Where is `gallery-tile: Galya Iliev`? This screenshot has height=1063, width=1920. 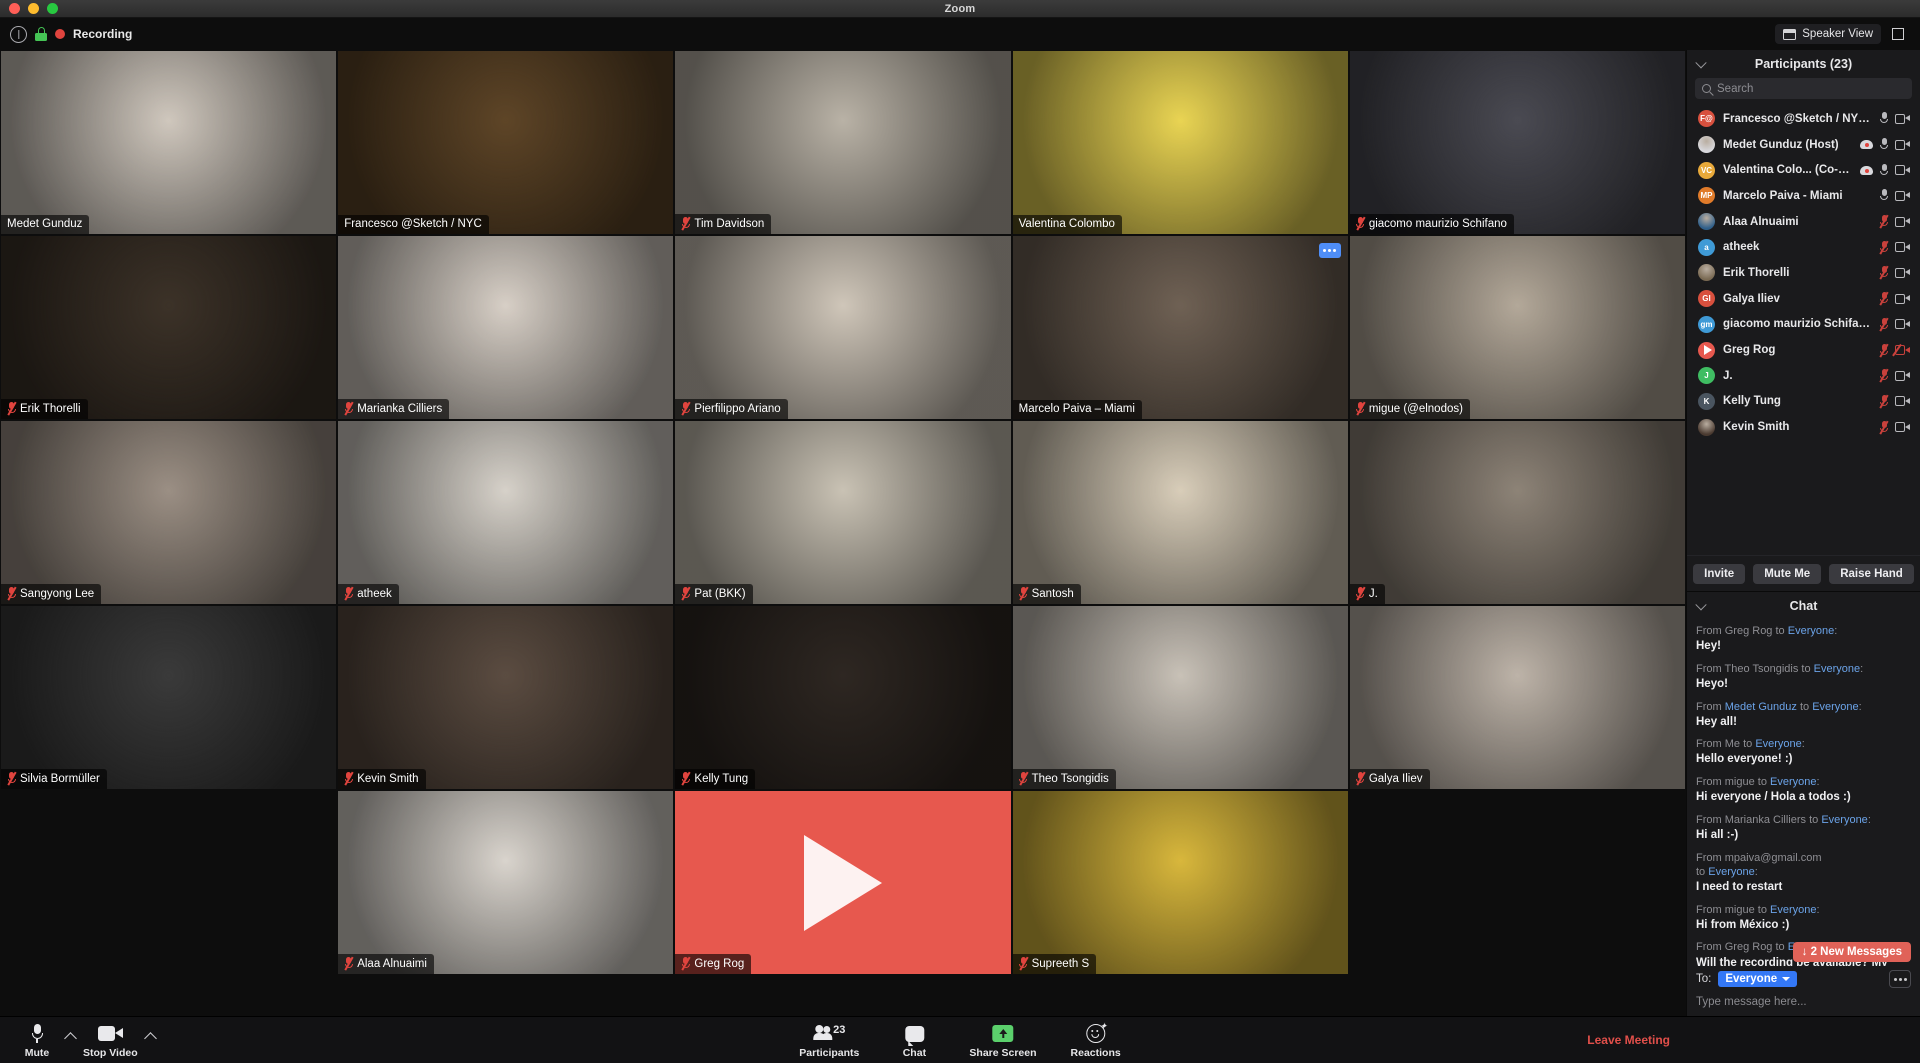
gallery-tile: Galya Iliev is located at coordinates (1517, 697).